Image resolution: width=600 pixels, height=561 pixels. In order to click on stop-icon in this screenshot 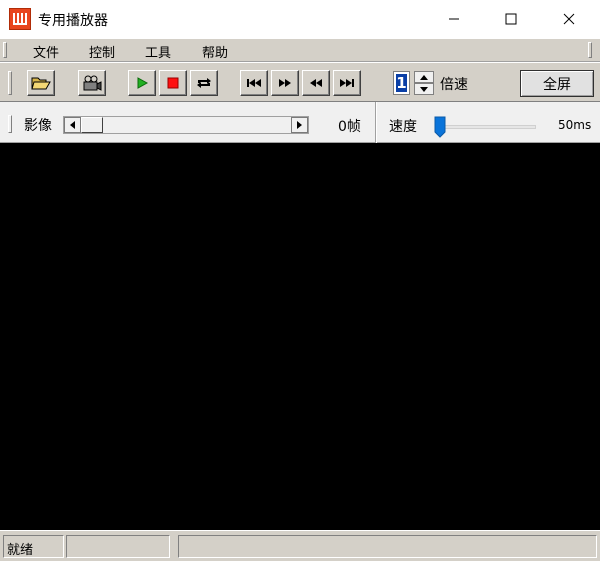, I will do `click(173, 83)`.